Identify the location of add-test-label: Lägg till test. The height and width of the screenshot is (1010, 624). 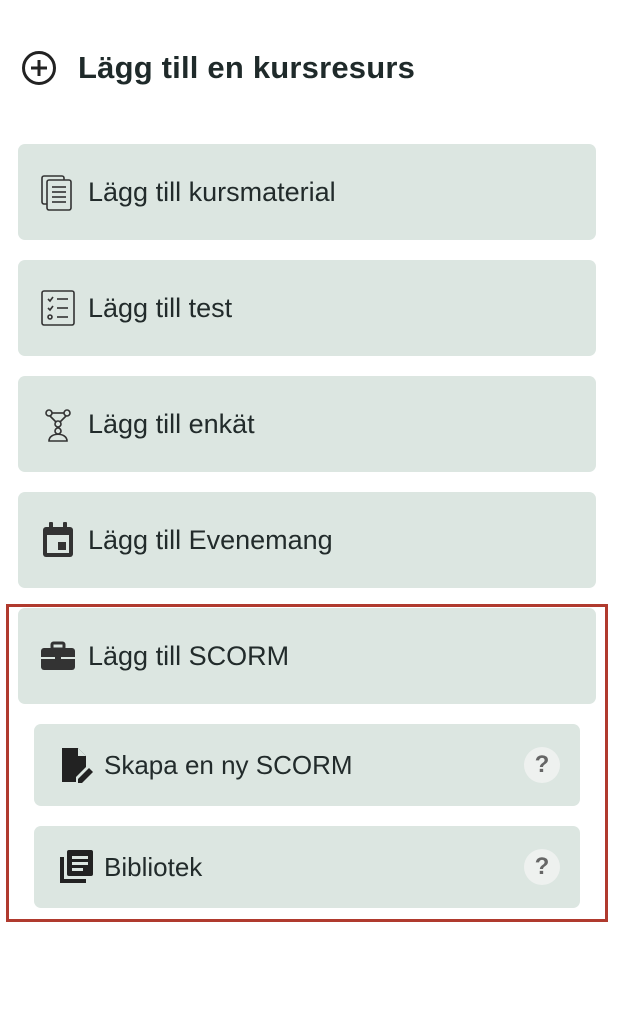
(160, 307).